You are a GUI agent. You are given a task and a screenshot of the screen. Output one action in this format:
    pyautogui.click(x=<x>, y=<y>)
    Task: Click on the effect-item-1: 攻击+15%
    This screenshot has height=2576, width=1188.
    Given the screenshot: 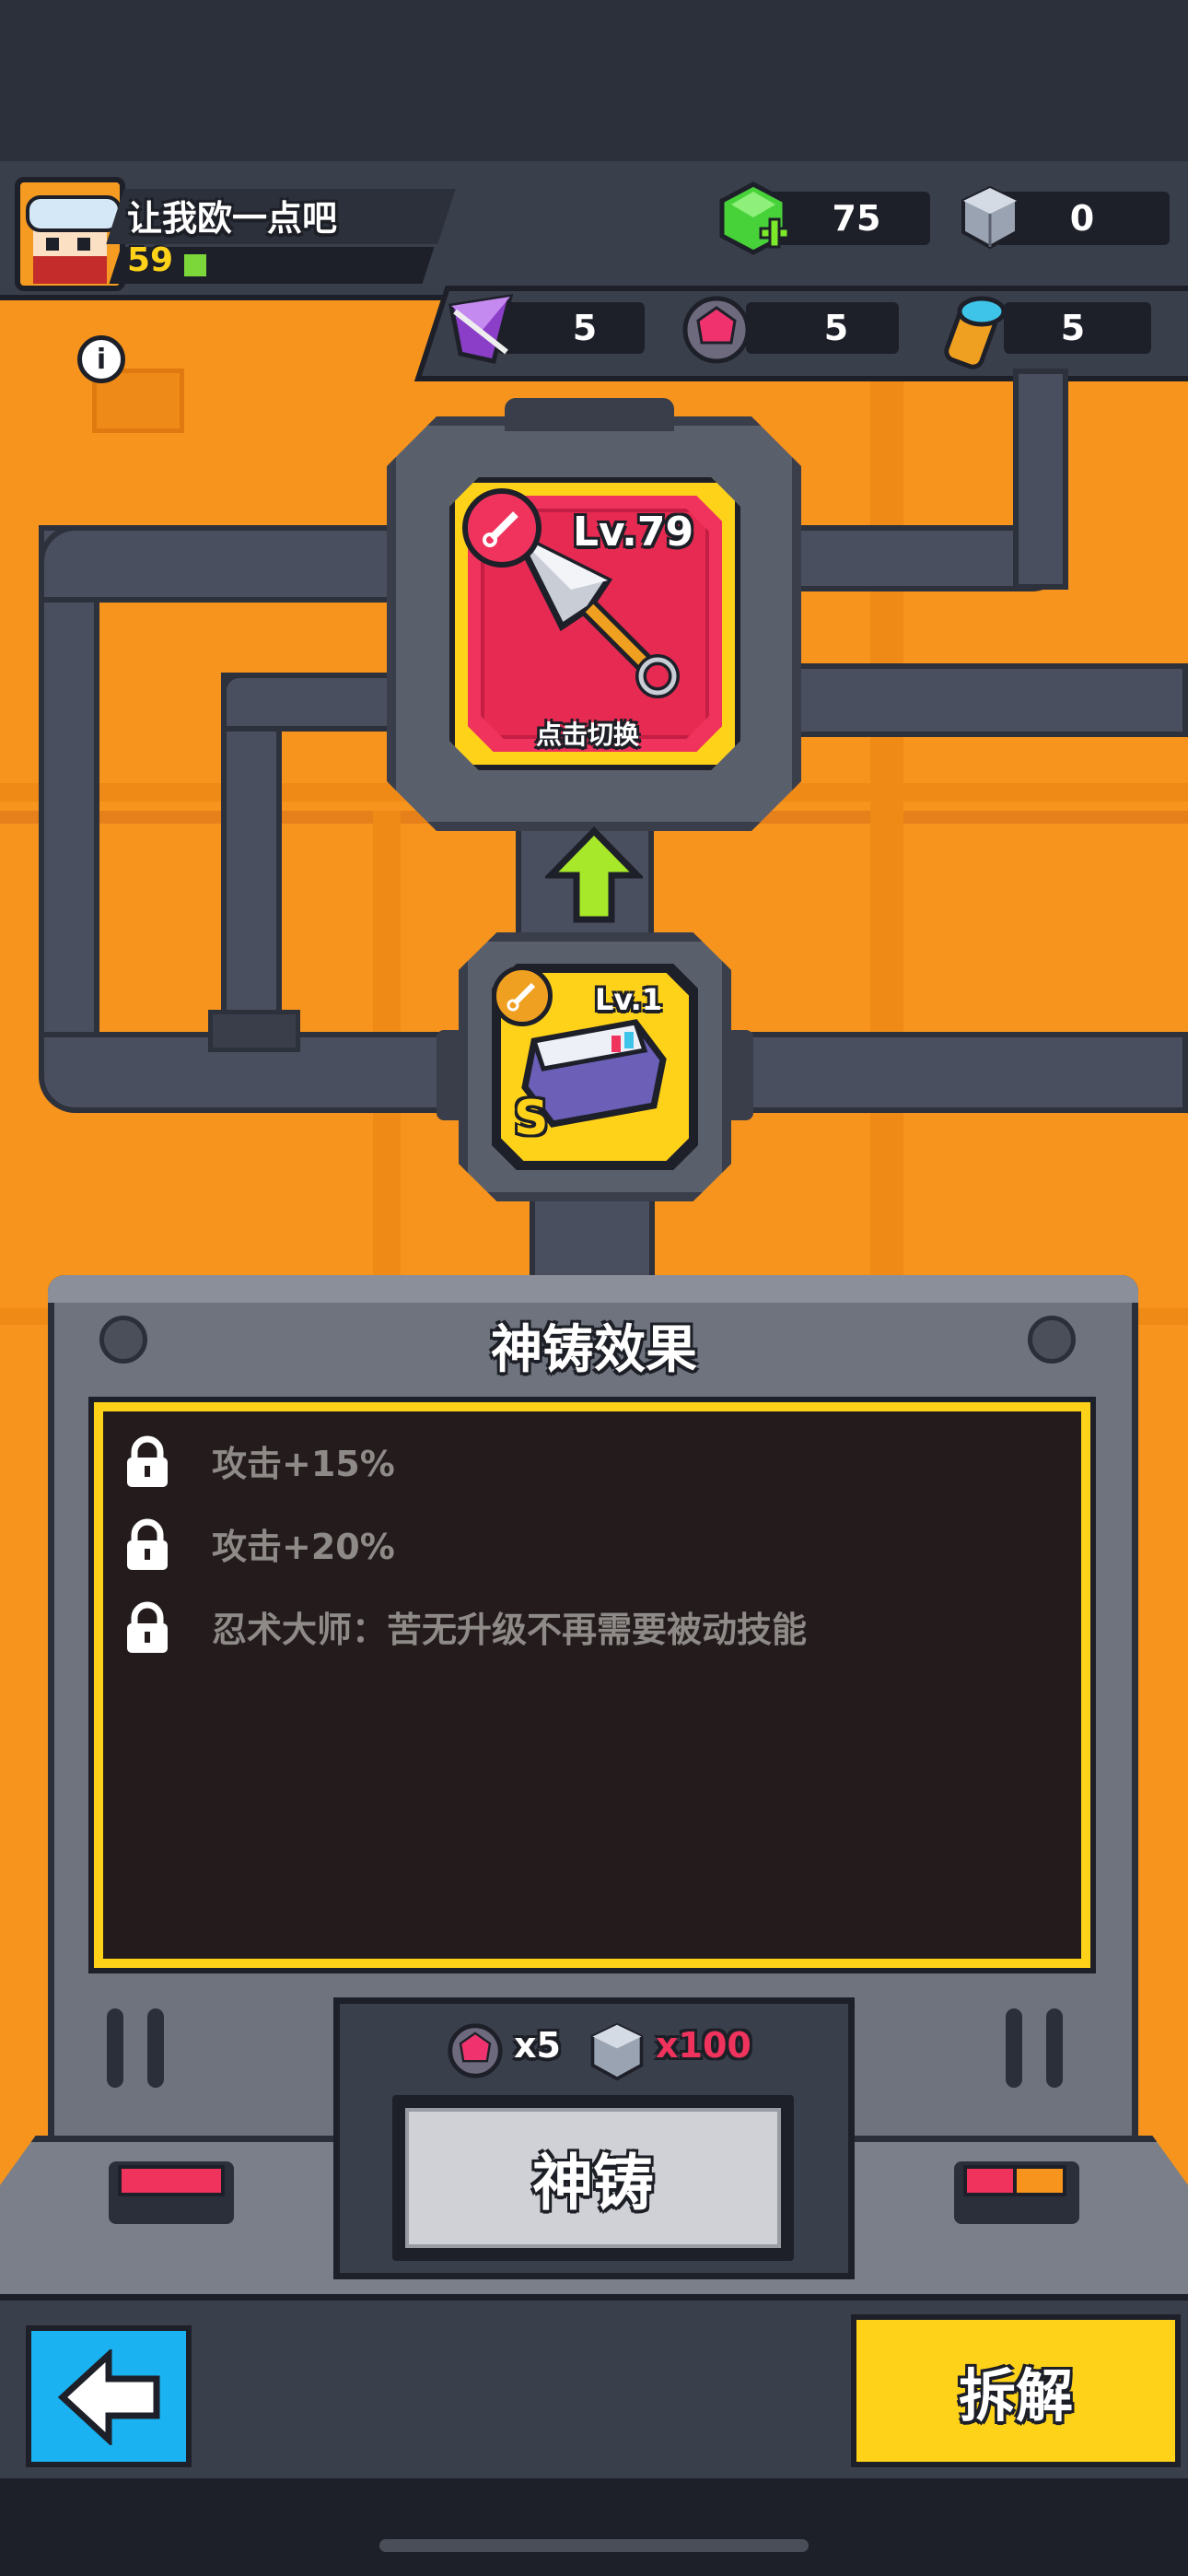 What is the action you would take?
    pyautogui.click(x=303, y=1464)
    